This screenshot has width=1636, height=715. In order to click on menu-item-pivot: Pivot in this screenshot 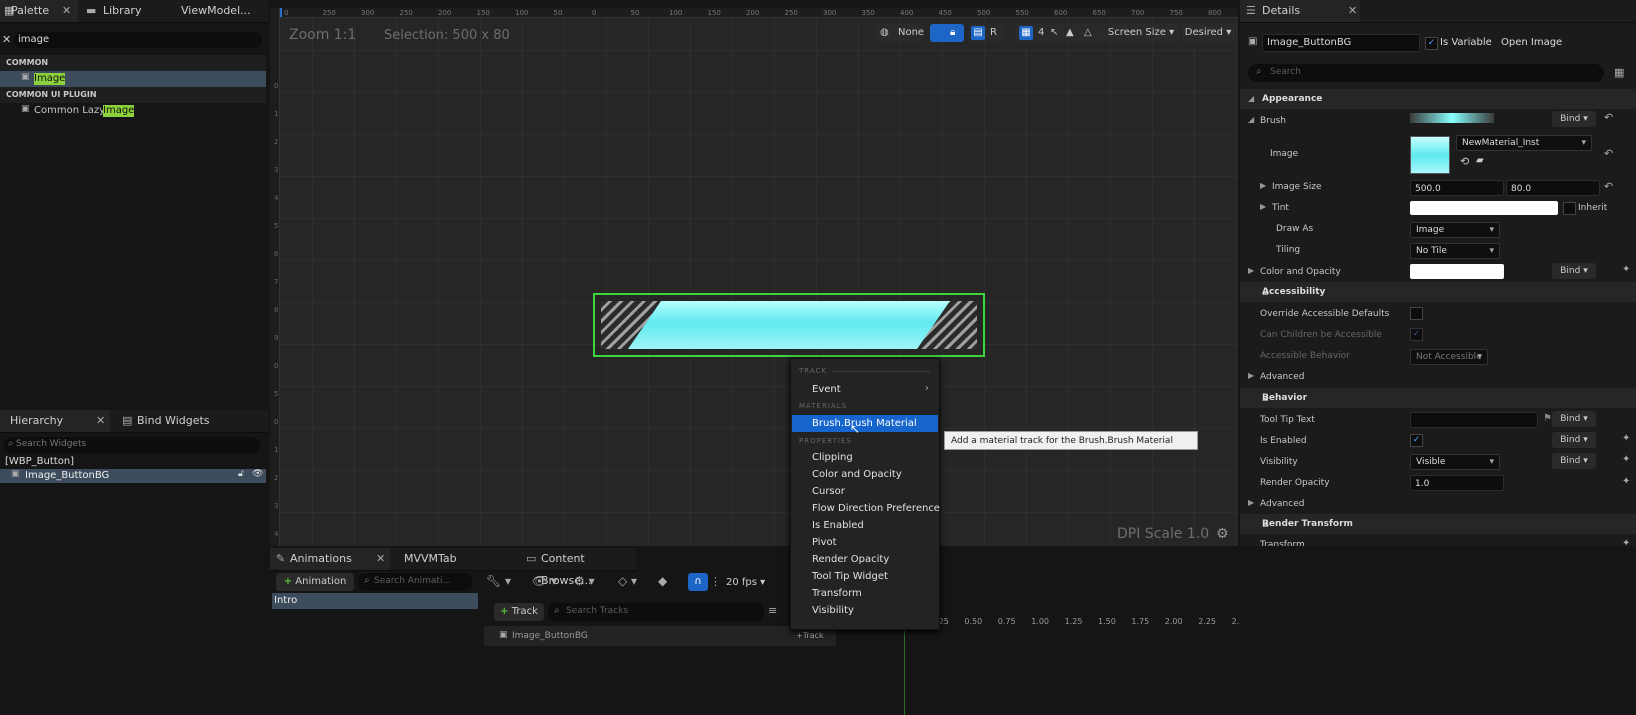, I will do `click(824, 542)`.